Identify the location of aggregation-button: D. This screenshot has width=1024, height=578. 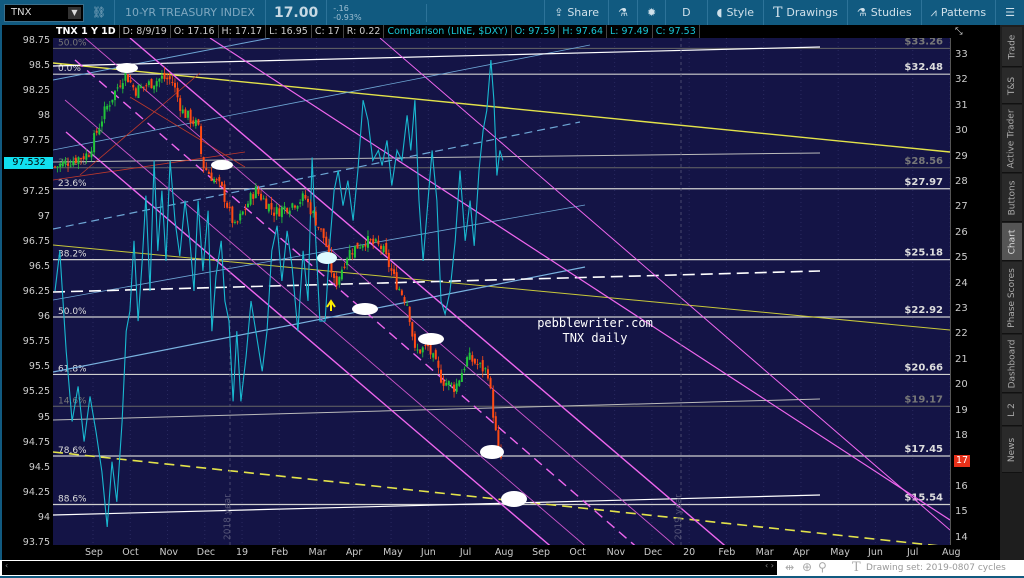
(685, 12).